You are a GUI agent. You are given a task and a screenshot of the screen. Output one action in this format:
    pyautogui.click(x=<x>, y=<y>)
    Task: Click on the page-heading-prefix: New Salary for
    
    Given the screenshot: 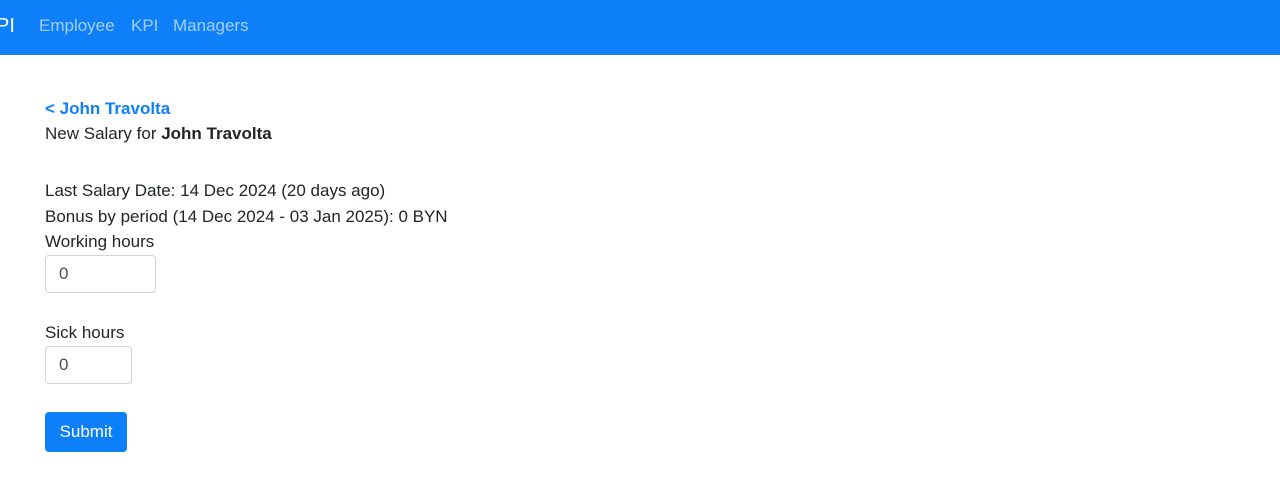 What is the action you would take?
    pyautogui.click(x=103, y=133)
    